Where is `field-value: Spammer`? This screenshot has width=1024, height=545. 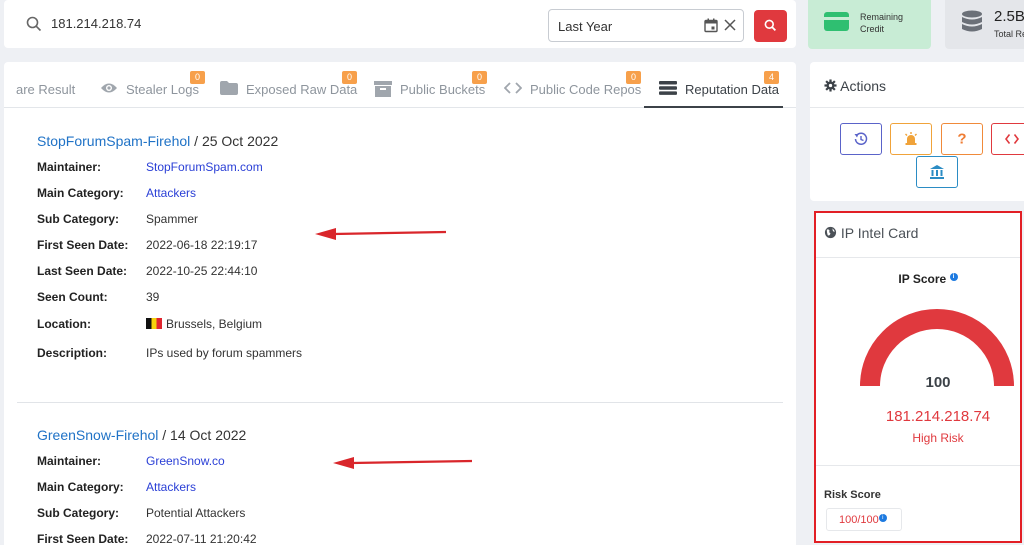
field-value: Spammer is located at coordinates (172, 219).